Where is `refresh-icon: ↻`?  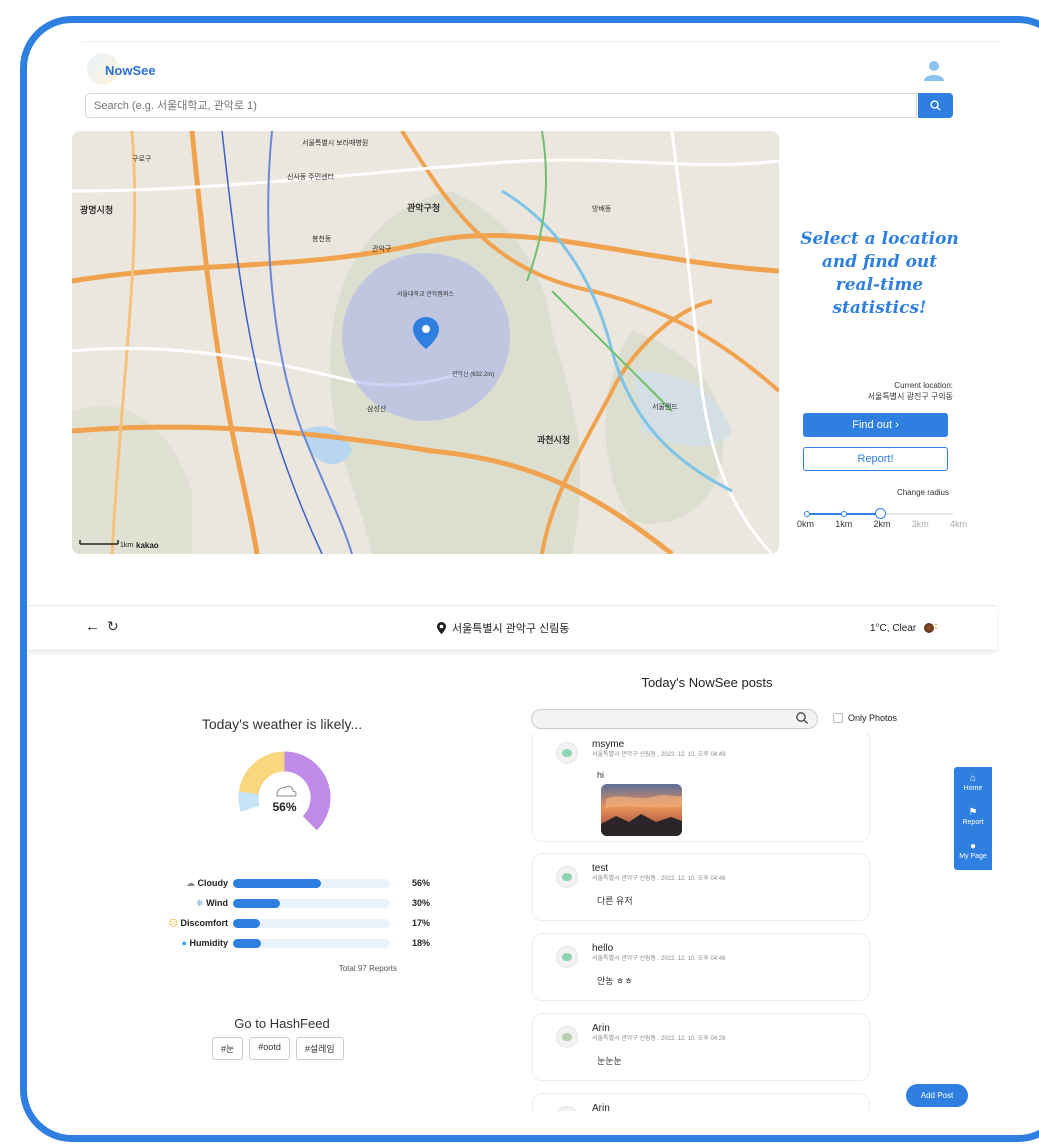 refresh-icon: ↻ is located at coordinates (113, 626).